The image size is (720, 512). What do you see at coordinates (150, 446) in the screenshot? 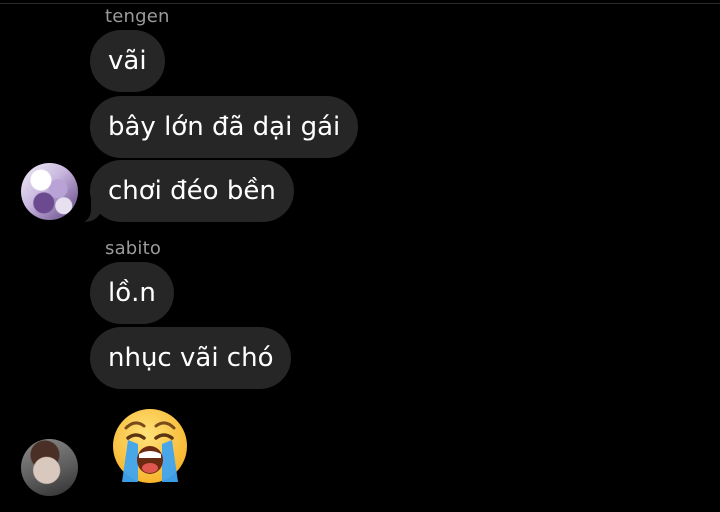
I see `loudly-crying-face-icon` at bounding box center [150, 446].